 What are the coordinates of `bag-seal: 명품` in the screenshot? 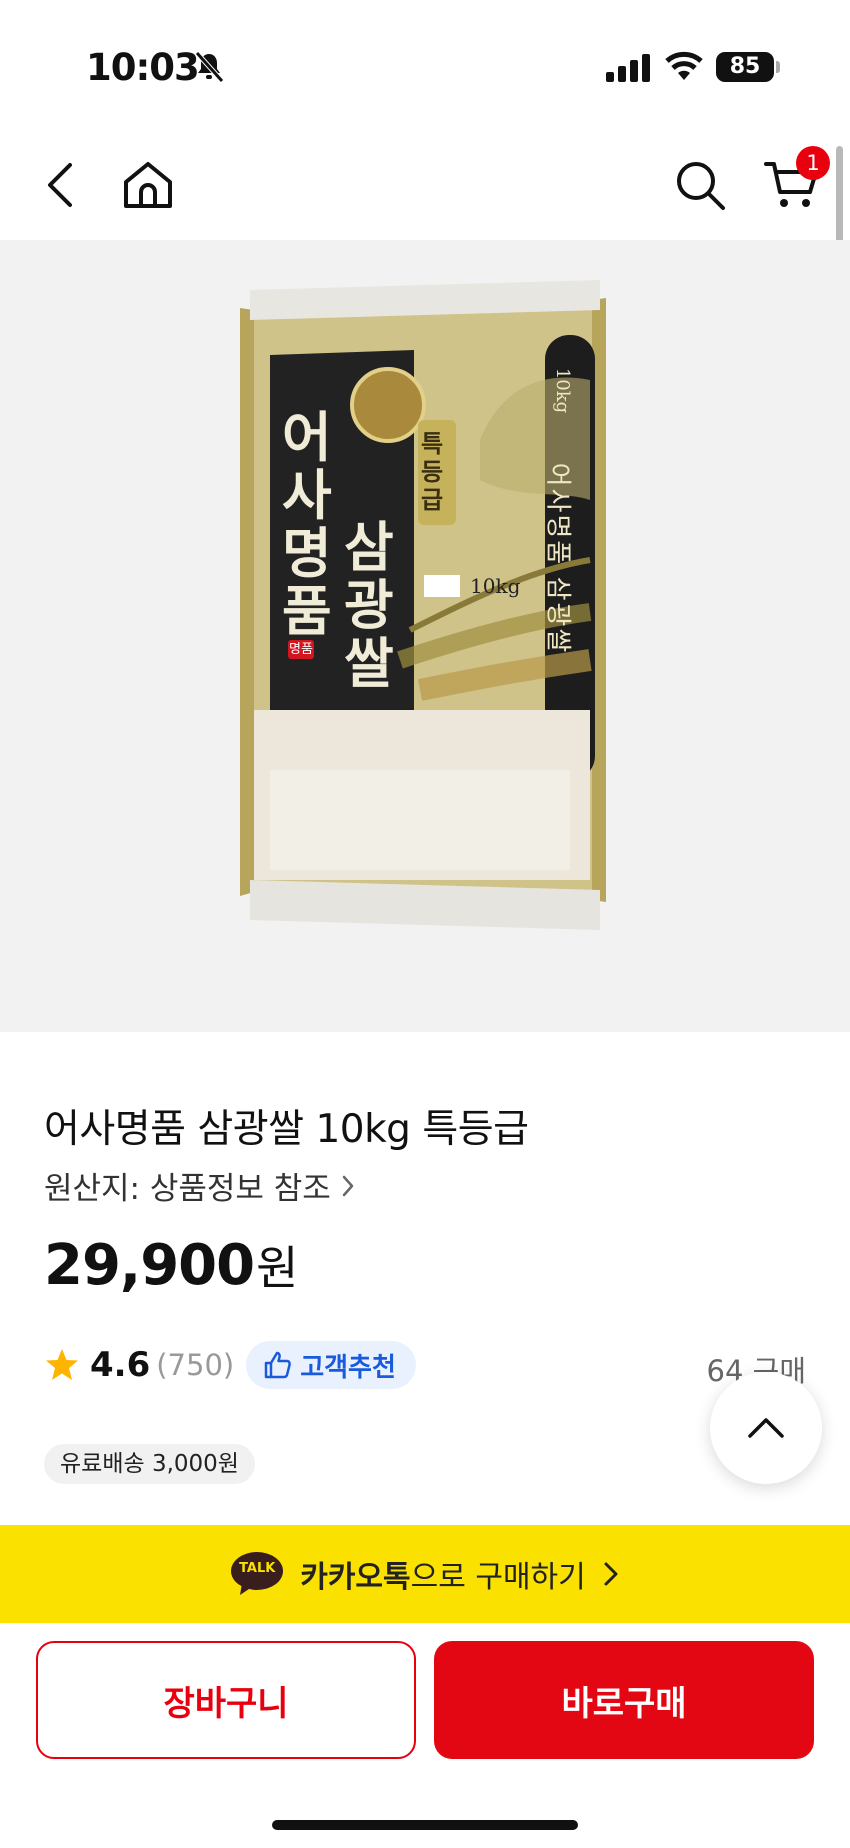 It's located at (301, 649).